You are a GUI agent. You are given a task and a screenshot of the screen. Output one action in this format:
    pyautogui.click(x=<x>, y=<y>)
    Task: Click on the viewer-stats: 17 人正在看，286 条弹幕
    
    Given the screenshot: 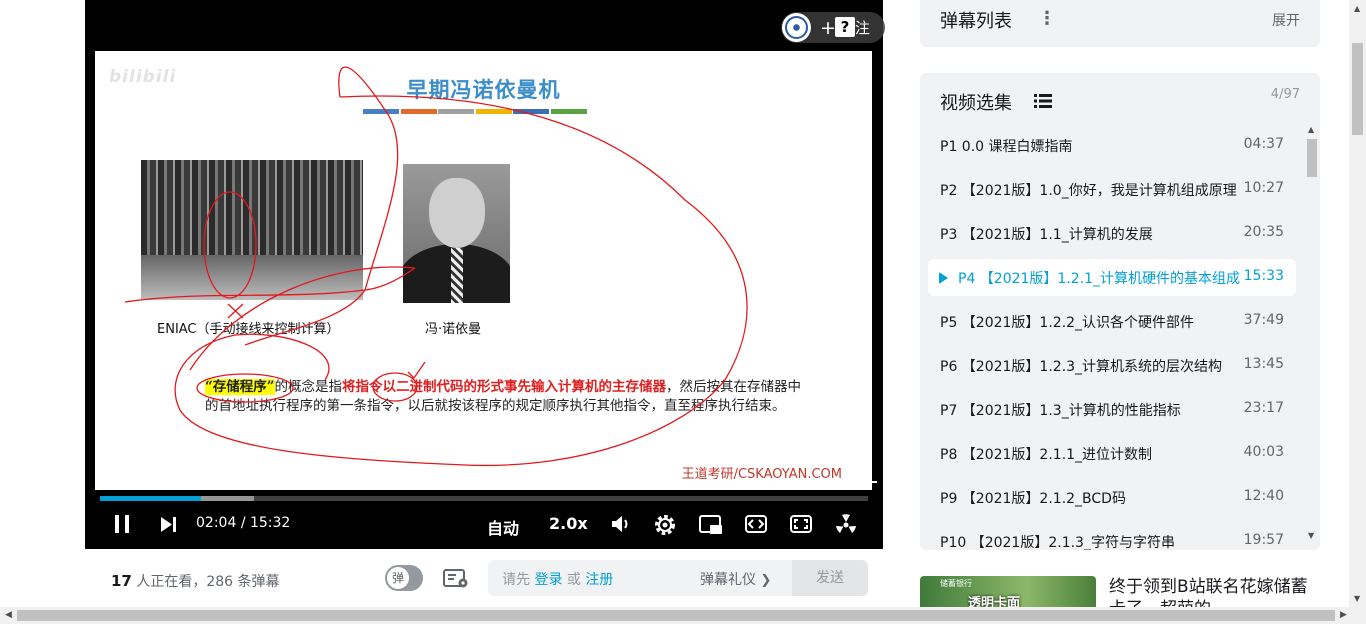 What is the action you would take?
    pyautogui.click(x=195, y=581)
    